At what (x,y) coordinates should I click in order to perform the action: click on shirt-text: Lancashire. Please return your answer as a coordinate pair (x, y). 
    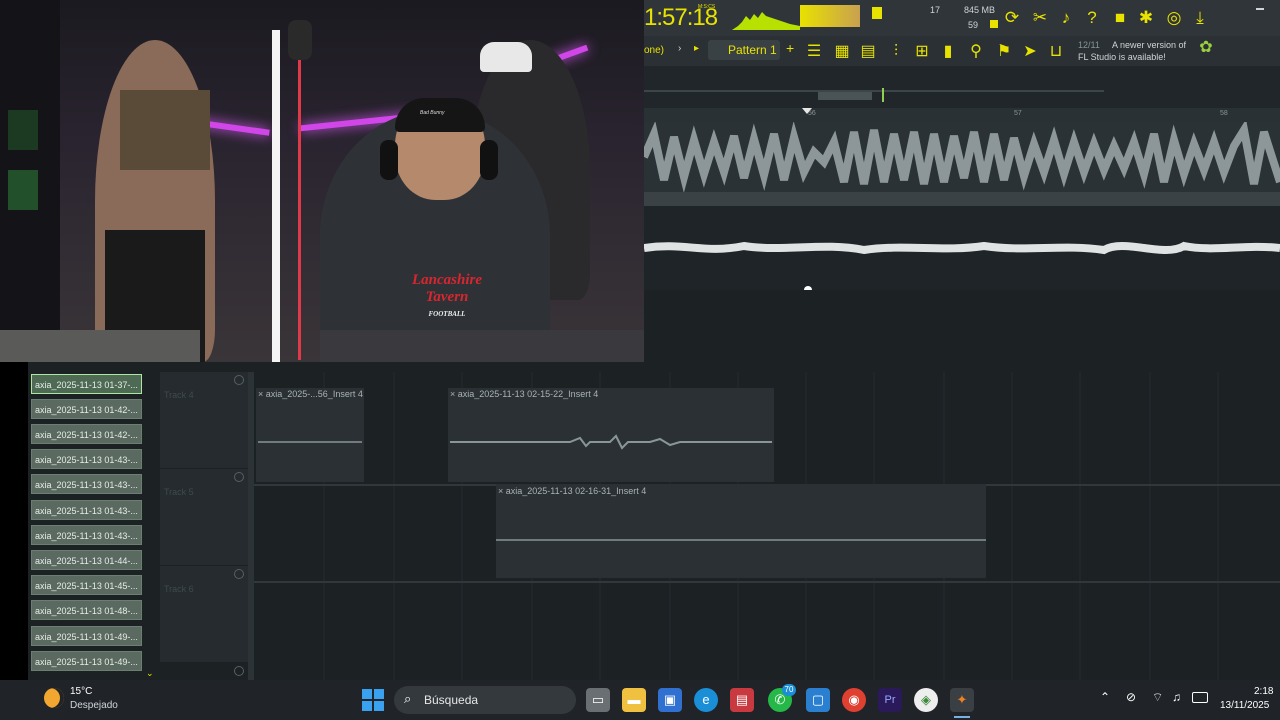
    Looking at the image, I should click on (446, 280).